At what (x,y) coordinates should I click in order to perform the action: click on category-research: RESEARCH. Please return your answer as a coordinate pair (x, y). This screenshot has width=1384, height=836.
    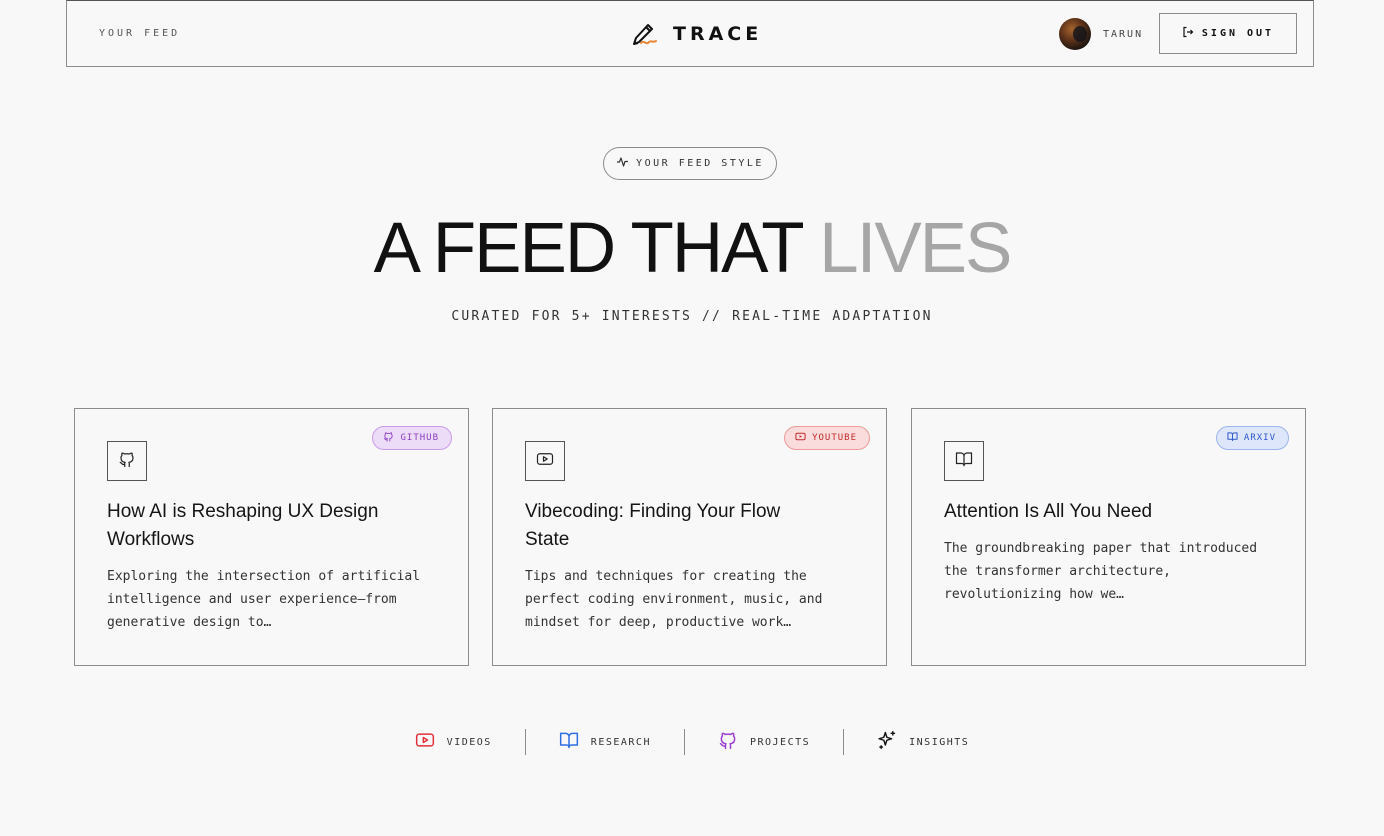
    Looking at the image, I should click on (605, 742).